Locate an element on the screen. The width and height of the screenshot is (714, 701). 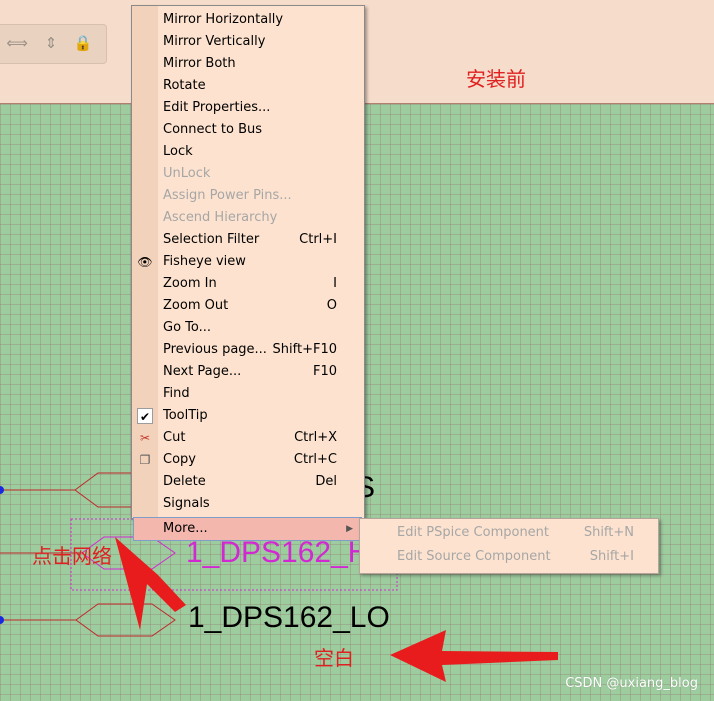
submenu-item-edit-pspice-component: Edit PSpice Component Shift+N is located at coordinates (515, 532).